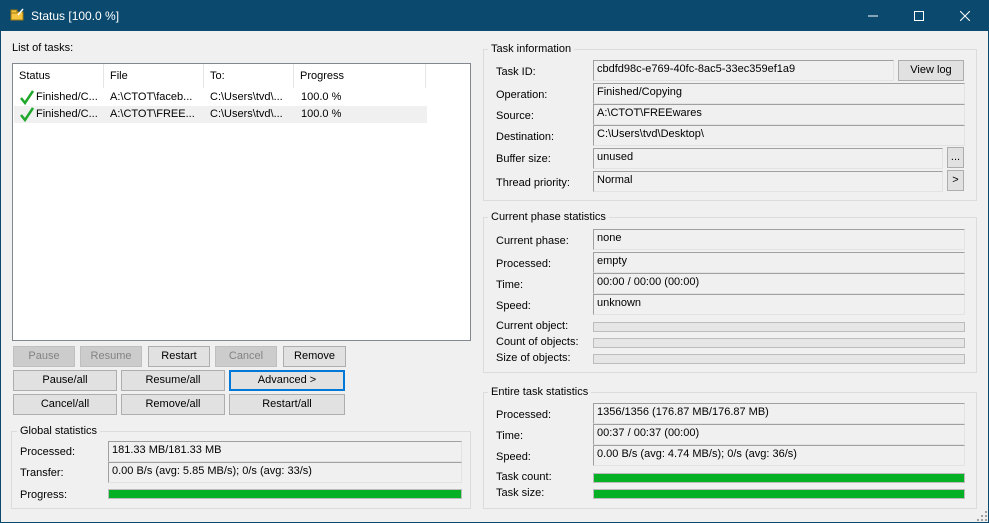 Image resolution: width=989 pixels, height=523 pixels. What do you see at coordinates (779, 327) in the screenshot?
I see `current-object-bar` at bounding box center [779, 327].